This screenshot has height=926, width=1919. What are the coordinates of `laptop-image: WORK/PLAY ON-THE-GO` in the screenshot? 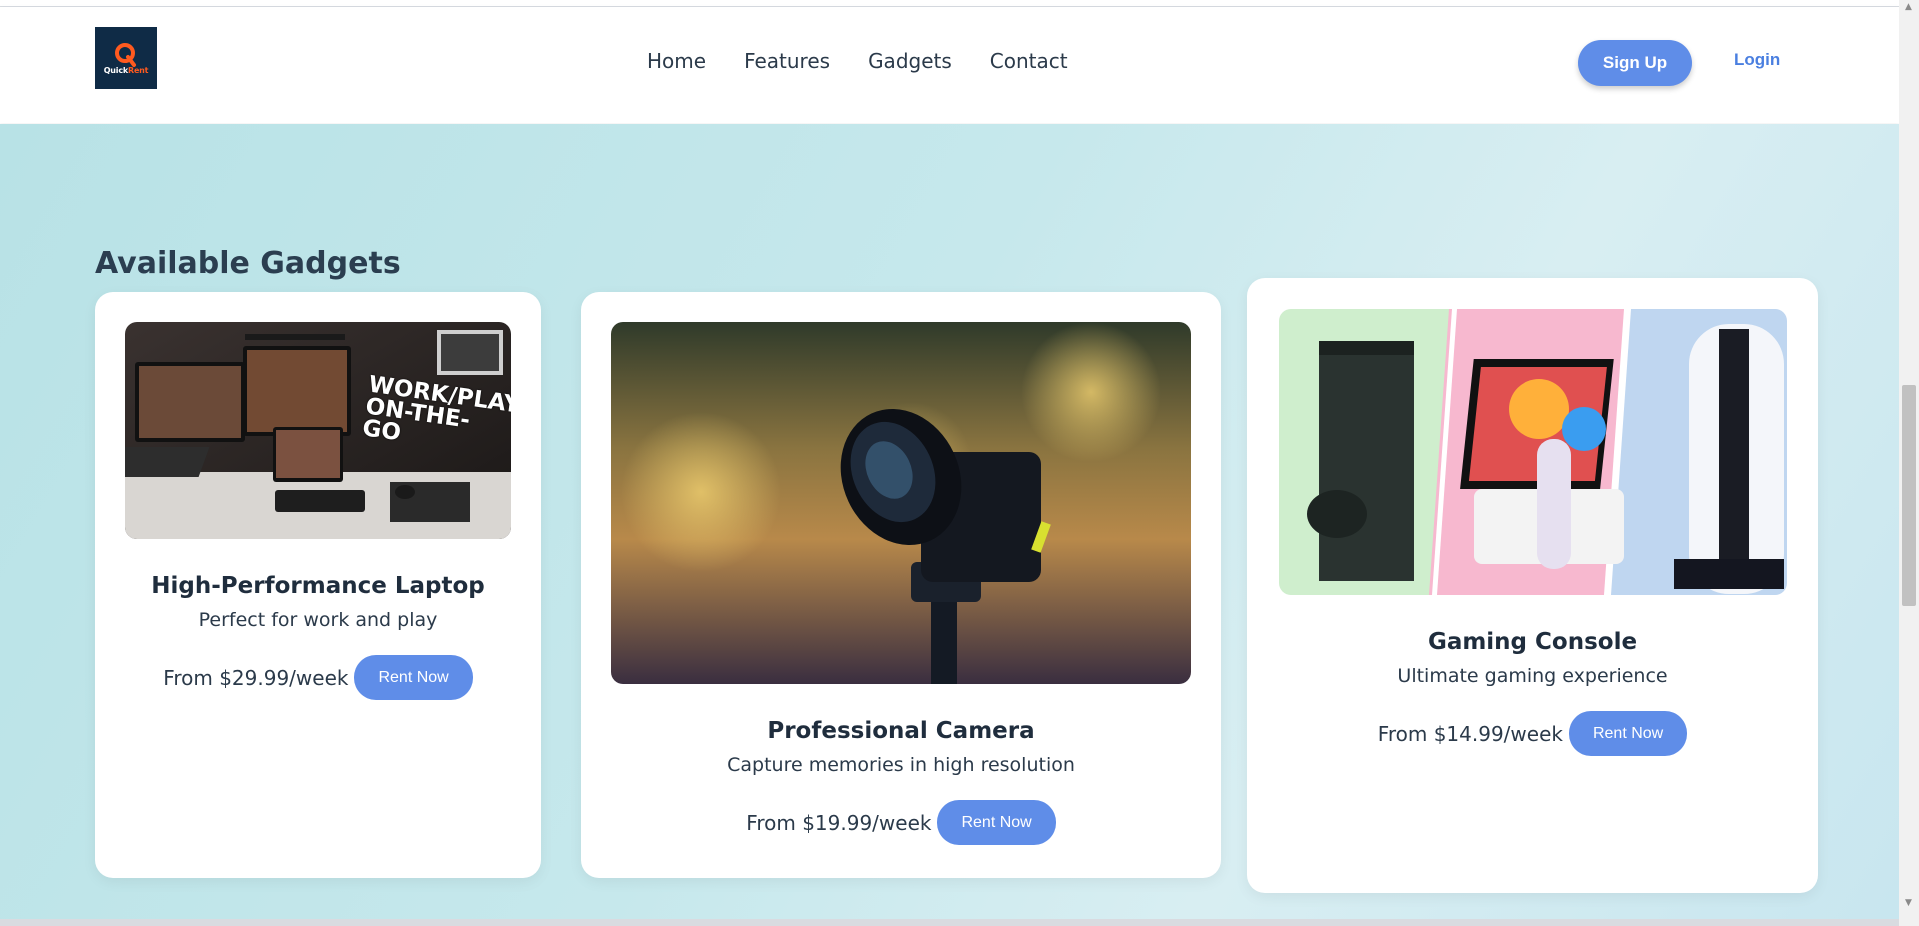 It's located at (318, 430).